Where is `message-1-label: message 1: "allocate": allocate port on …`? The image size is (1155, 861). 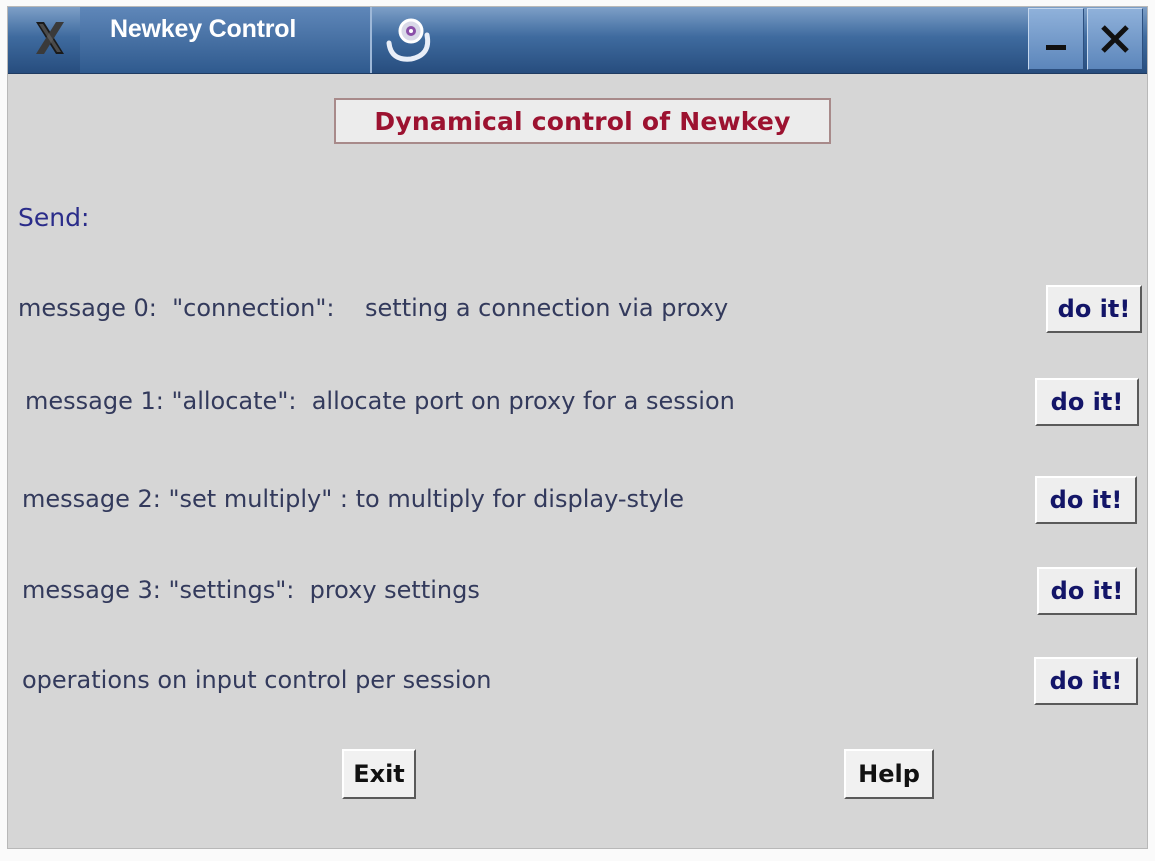 message-1-label: message 1: "allocate": allocate port on … is located at coordinates (380, 401).